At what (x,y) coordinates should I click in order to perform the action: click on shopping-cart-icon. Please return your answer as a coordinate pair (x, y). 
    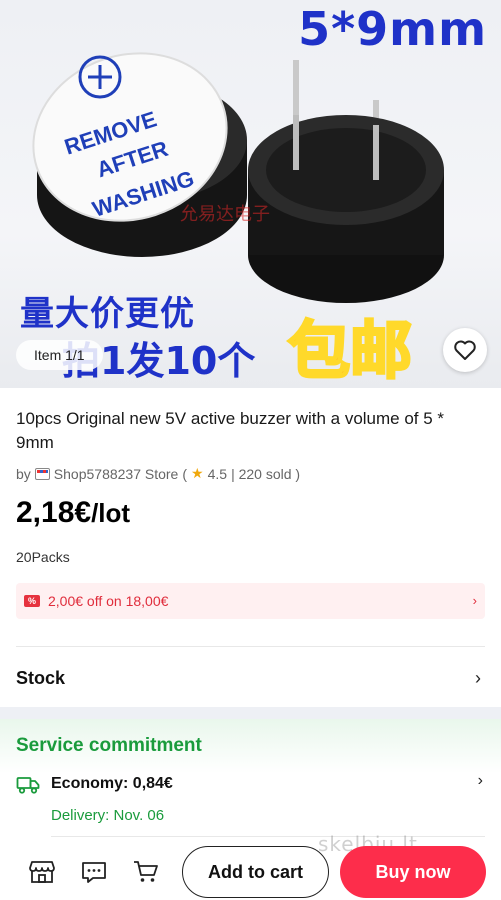
    Looking at the image, I should click on (146, 871).